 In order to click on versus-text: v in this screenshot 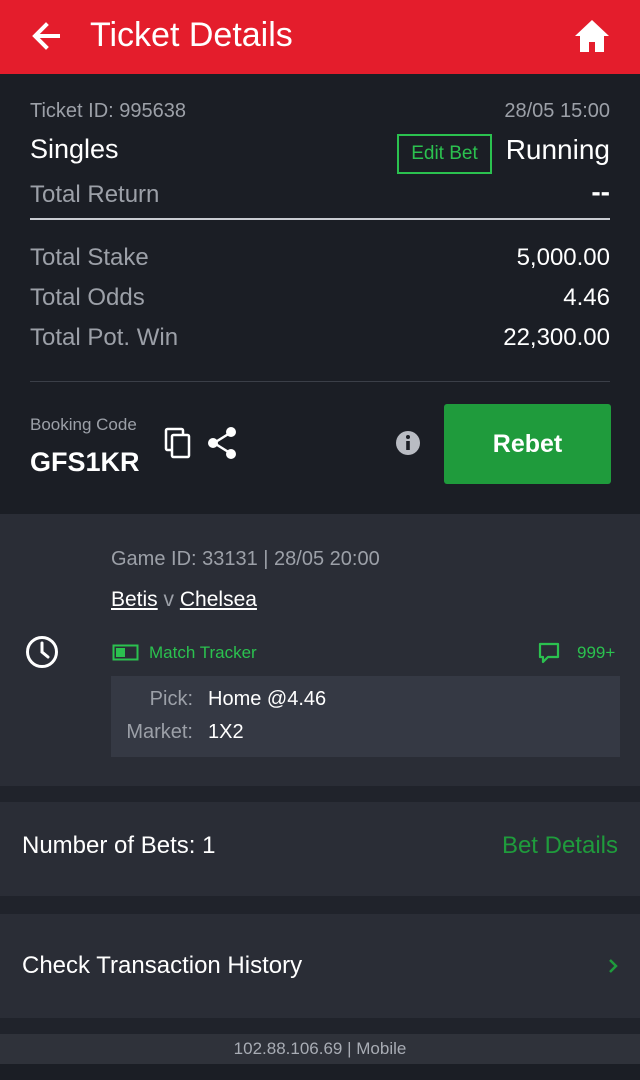, I will do `click(169, 599)`.